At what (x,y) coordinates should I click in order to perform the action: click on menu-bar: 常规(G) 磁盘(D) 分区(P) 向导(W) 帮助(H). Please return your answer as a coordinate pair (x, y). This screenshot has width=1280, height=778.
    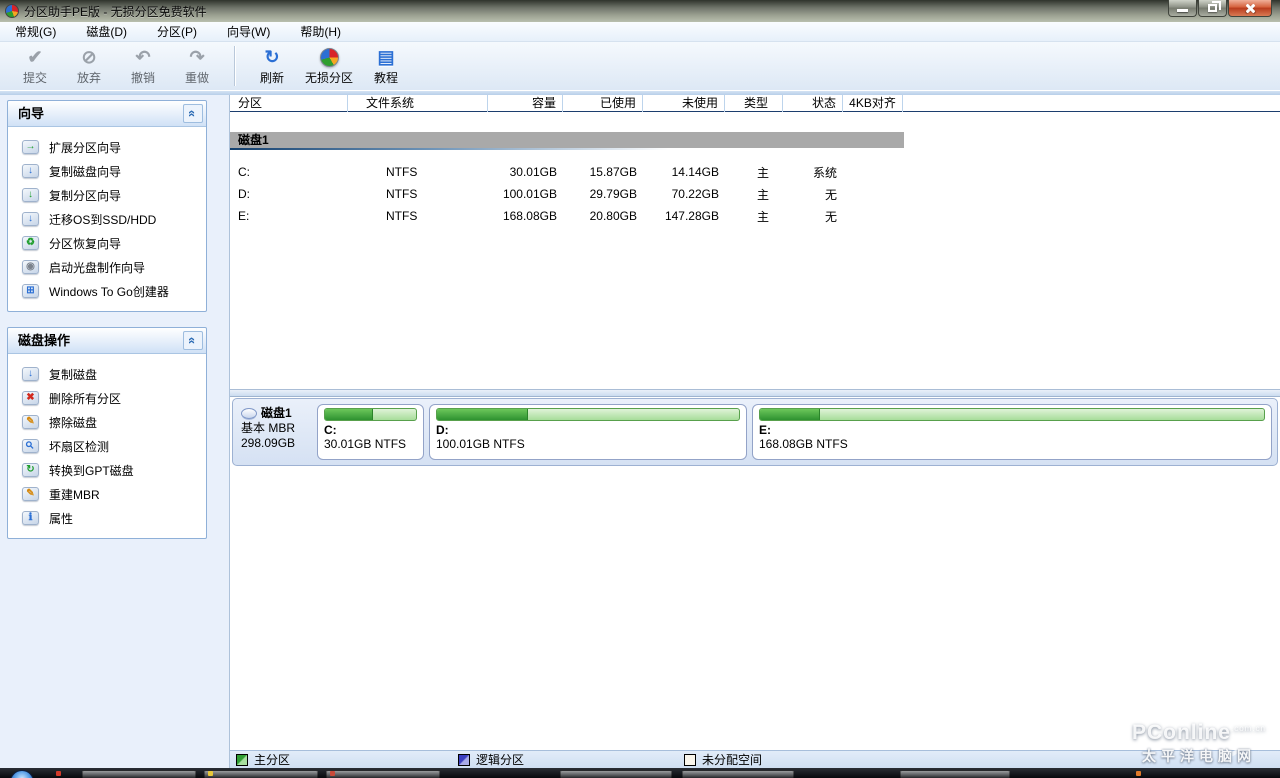
    Looking at the image, I should click on (640, 32).